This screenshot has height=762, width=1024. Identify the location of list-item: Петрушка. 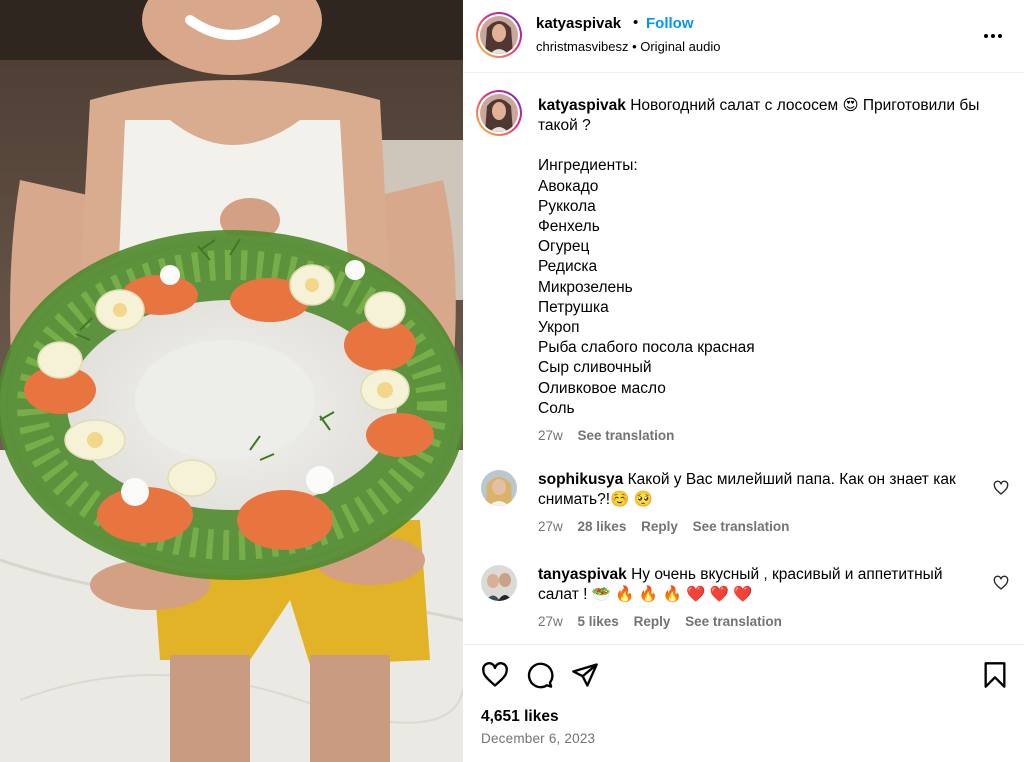
(573, 307).